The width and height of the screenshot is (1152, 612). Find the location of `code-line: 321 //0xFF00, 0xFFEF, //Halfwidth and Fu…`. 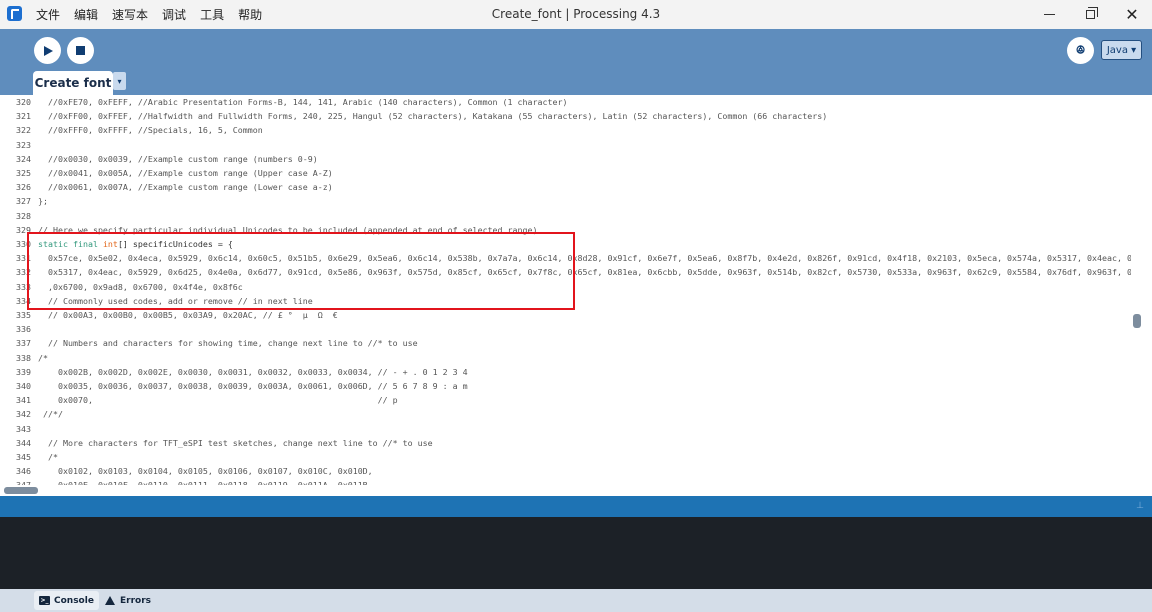

code-line: 321 //0xFF00, 0xFFEF, //Halfwidth and Fu… is located at coordinates (565, 116).